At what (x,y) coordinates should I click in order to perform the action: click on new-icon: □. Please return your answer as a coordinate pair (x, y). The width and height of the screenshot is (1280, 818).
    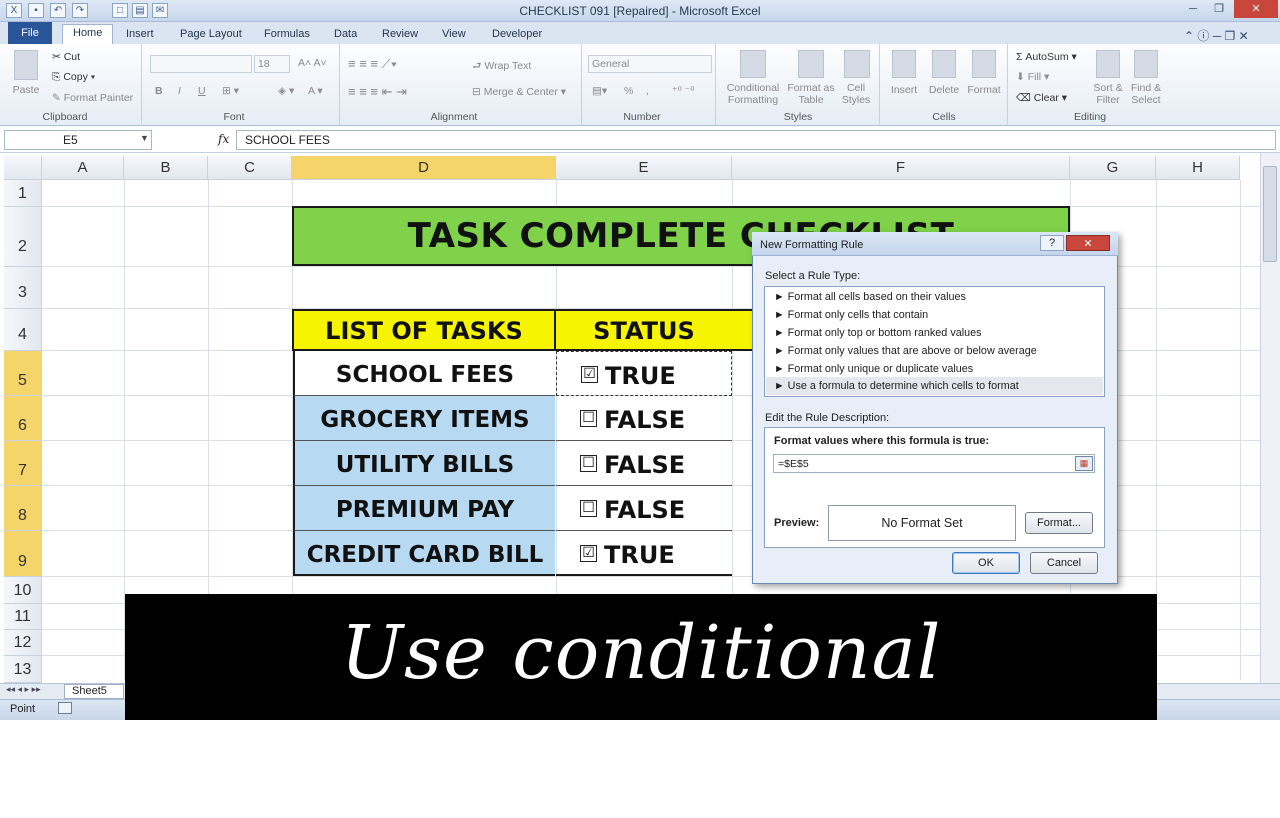
    Looking at the image, I should click on (120, 10).